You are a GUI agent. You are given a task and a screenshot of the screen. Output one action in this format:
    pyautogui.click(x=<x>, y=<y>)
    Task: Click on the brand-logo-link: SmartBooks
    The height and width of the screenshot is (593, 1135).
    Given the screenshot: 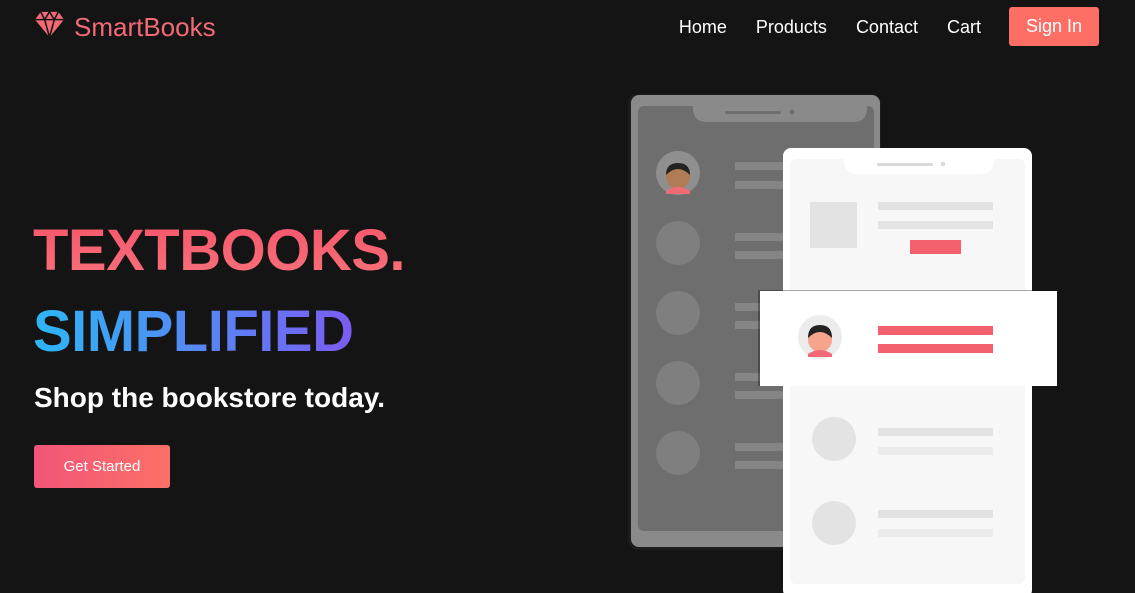 What is the action you would take?
    pyautogui.click(x=124, y=27)
    